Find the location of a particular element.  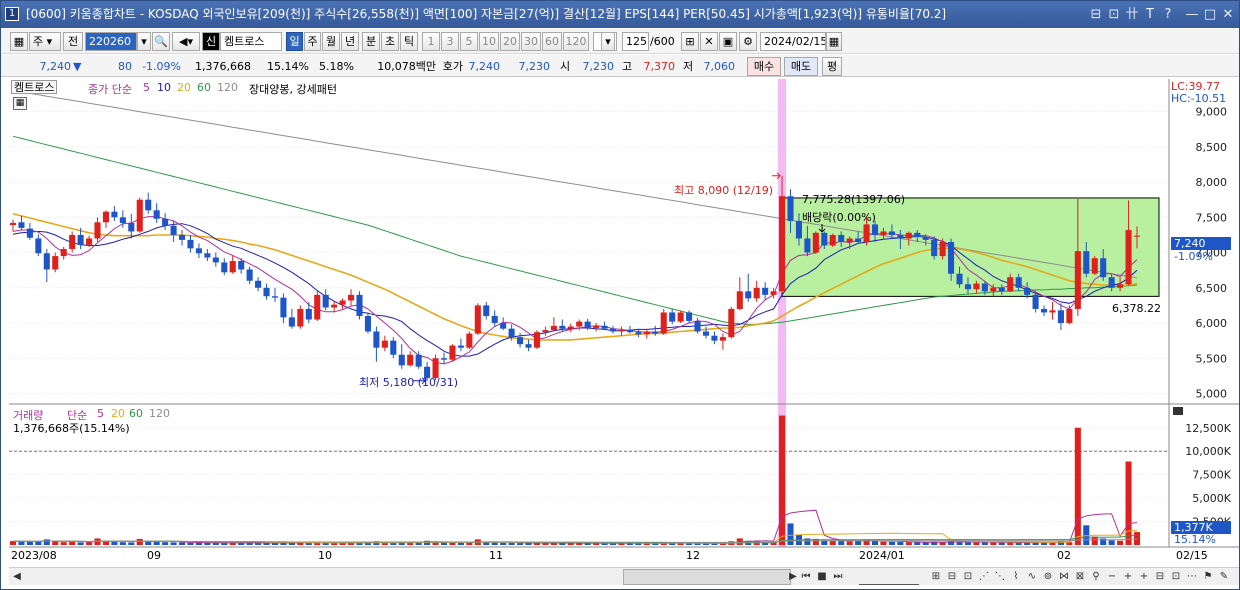

stop-icon: ■ is located at coordinates (822, 577).